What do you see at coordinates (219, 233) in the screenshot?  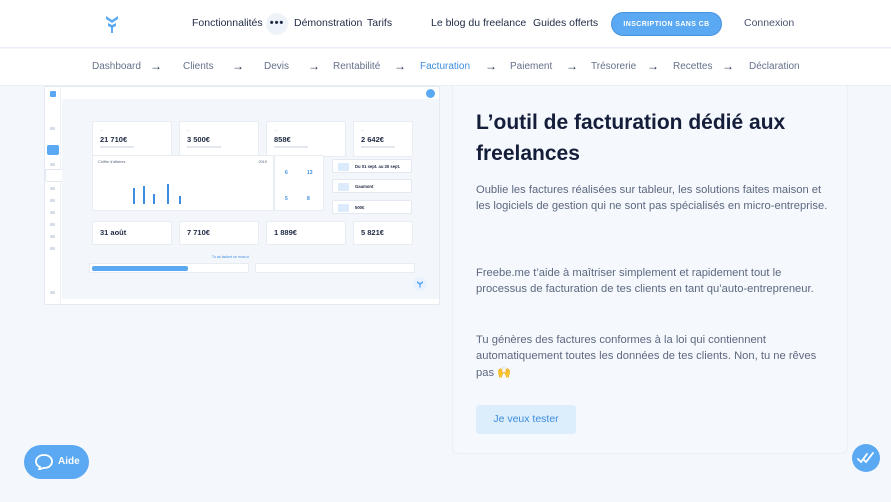 I see `preview-stat-card: 7 710€` at bounding box center [219, 233].